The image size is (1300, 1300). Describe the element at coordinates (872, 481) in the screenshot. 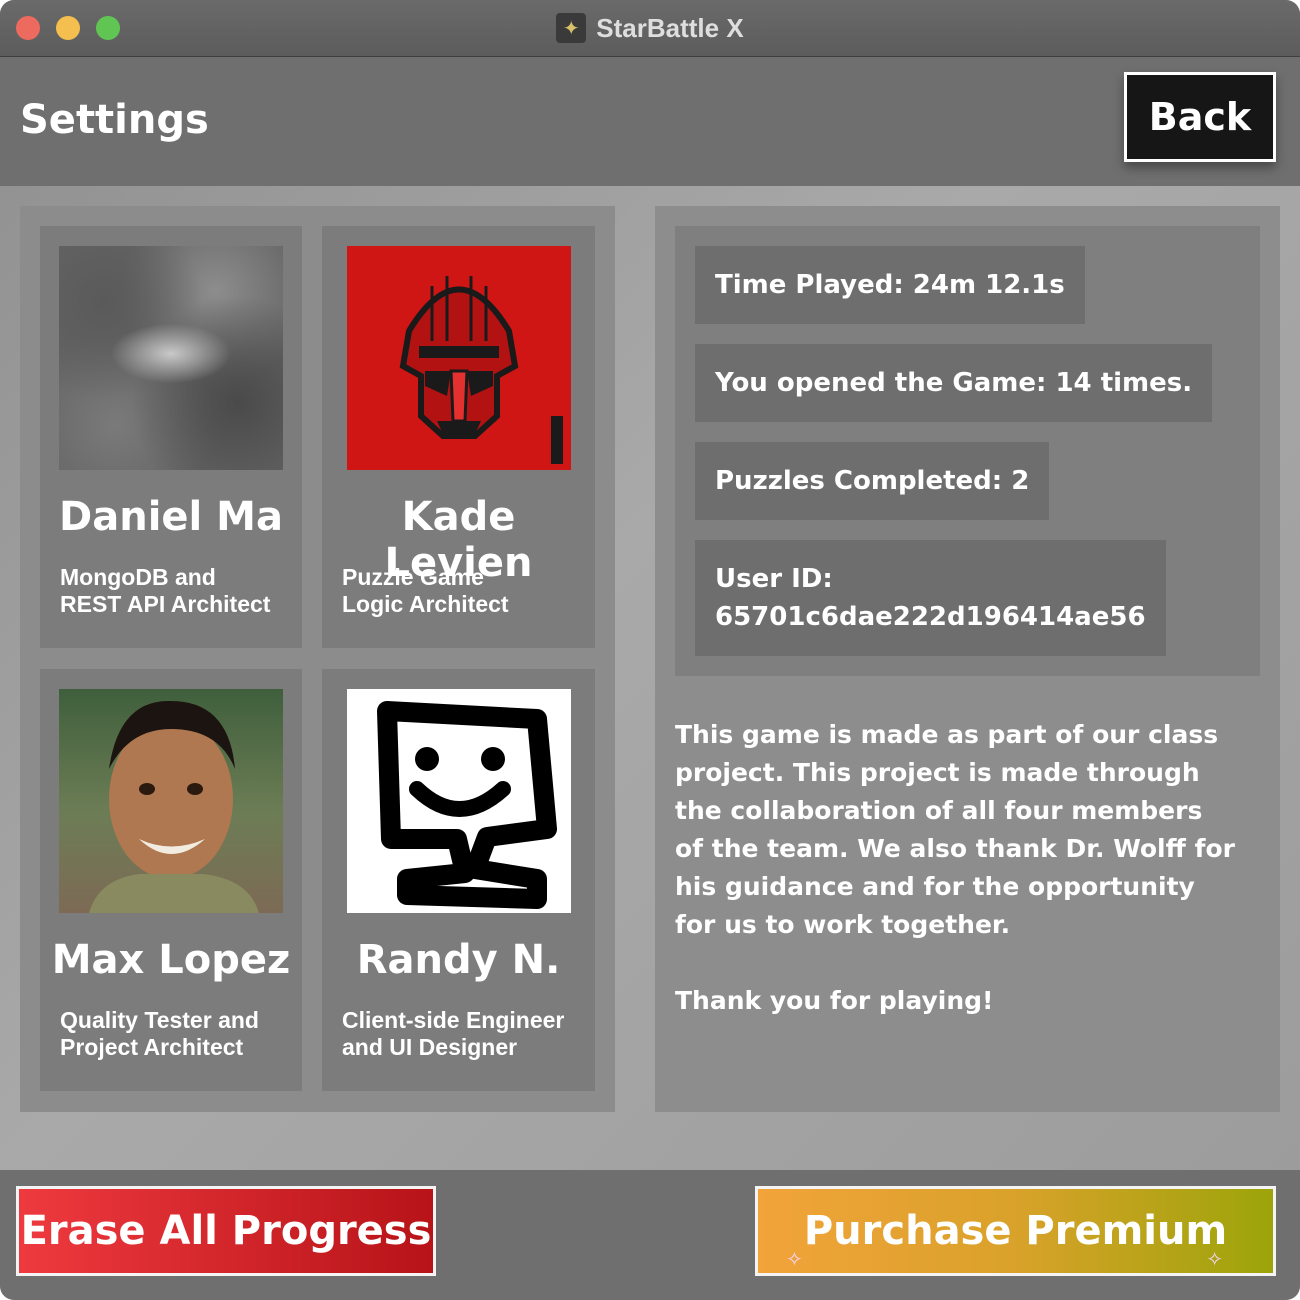

I see `puzzles-completed-stat: Puzzles Completed: 2` at that location.